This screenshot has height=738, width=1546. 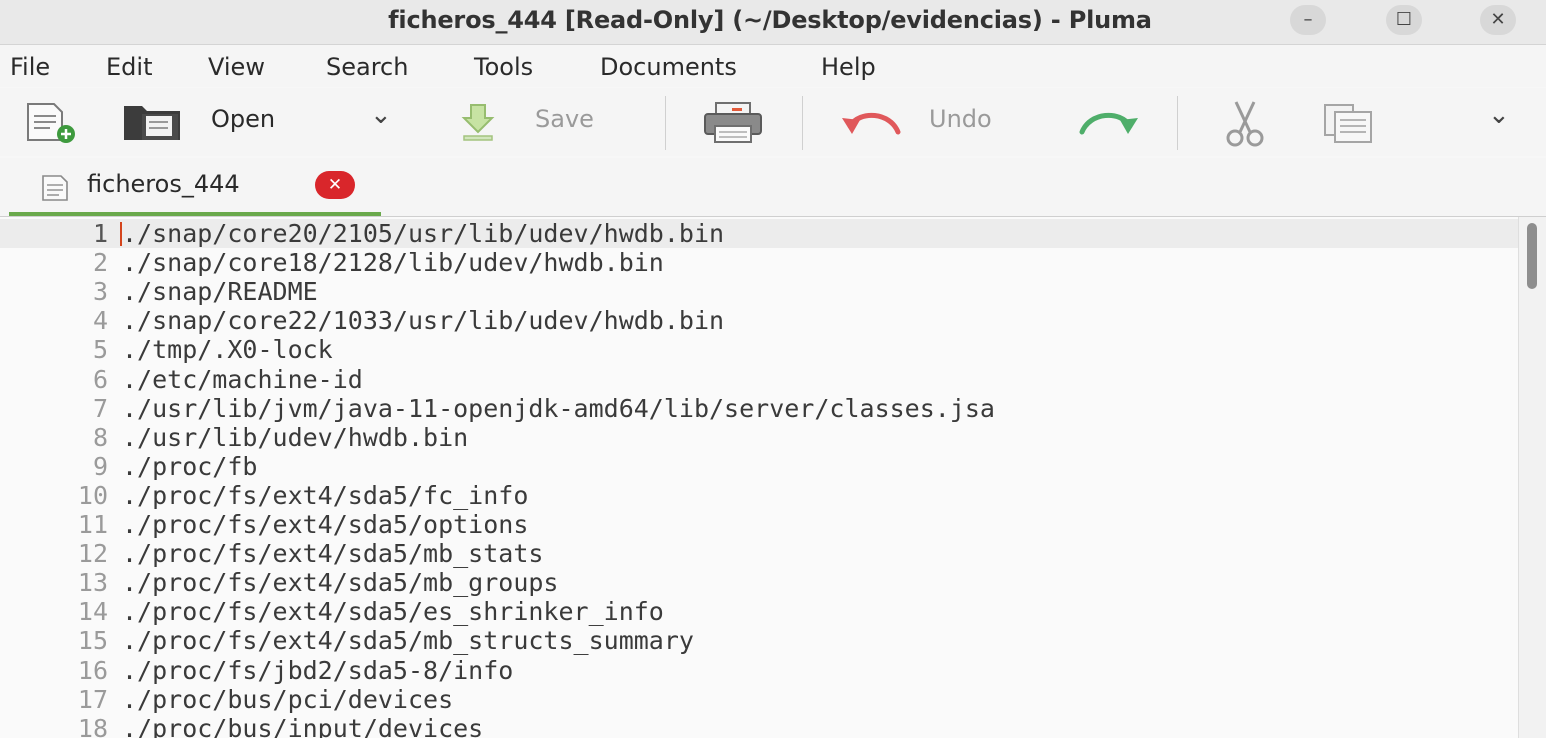 What do you see at coordinates (1532, 256) in the screenshot?
I see `scrollbar-thumb` at bounding box center [1532, 256].